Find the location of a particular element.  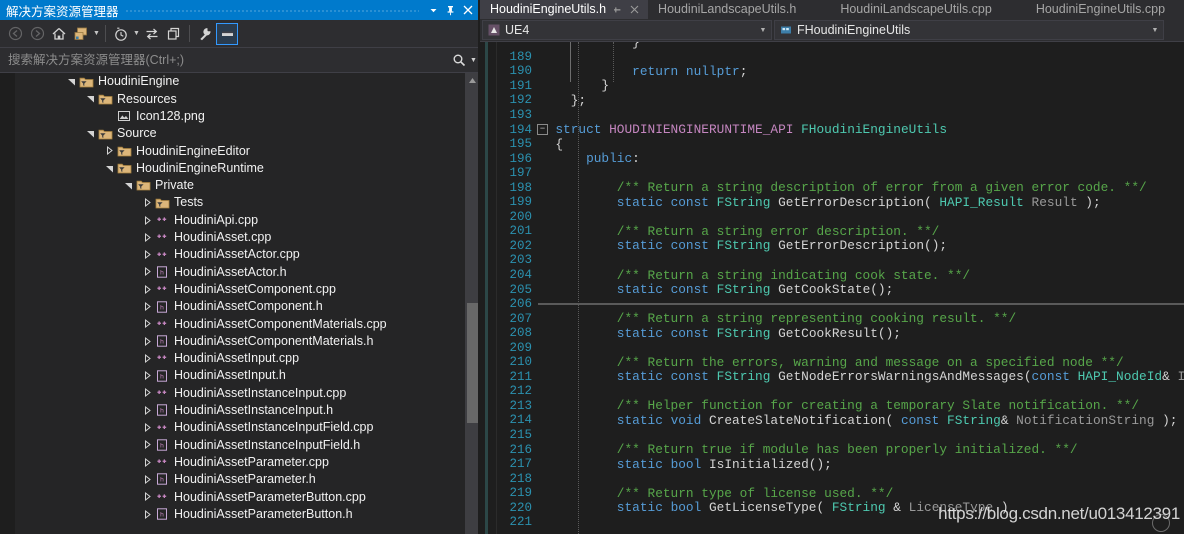

tree-item: h HoudiniAssetParameterButton.h is located at coordinates (232, 513).